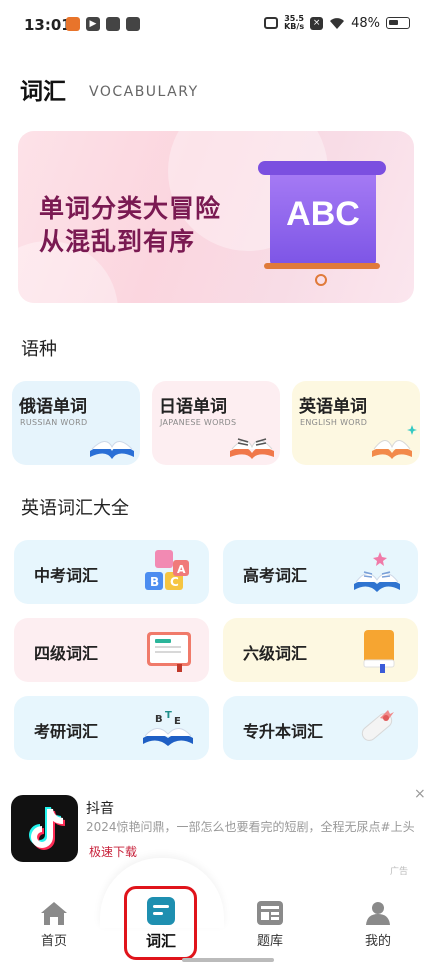 This screenshot has width=432, height=964. I want to click on svg-text: A, so click(181, 569).